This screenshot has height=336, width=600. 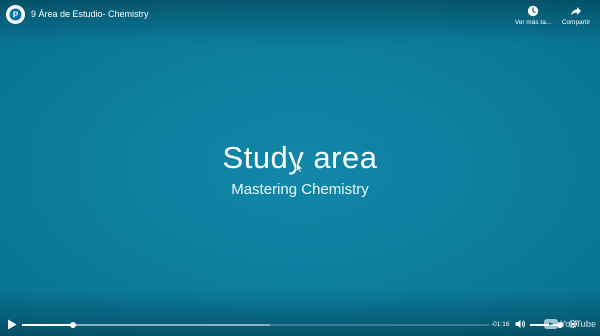 I want to click on video-frame-subtitle: Mastering Chemistry, so click(x=300, y=189).